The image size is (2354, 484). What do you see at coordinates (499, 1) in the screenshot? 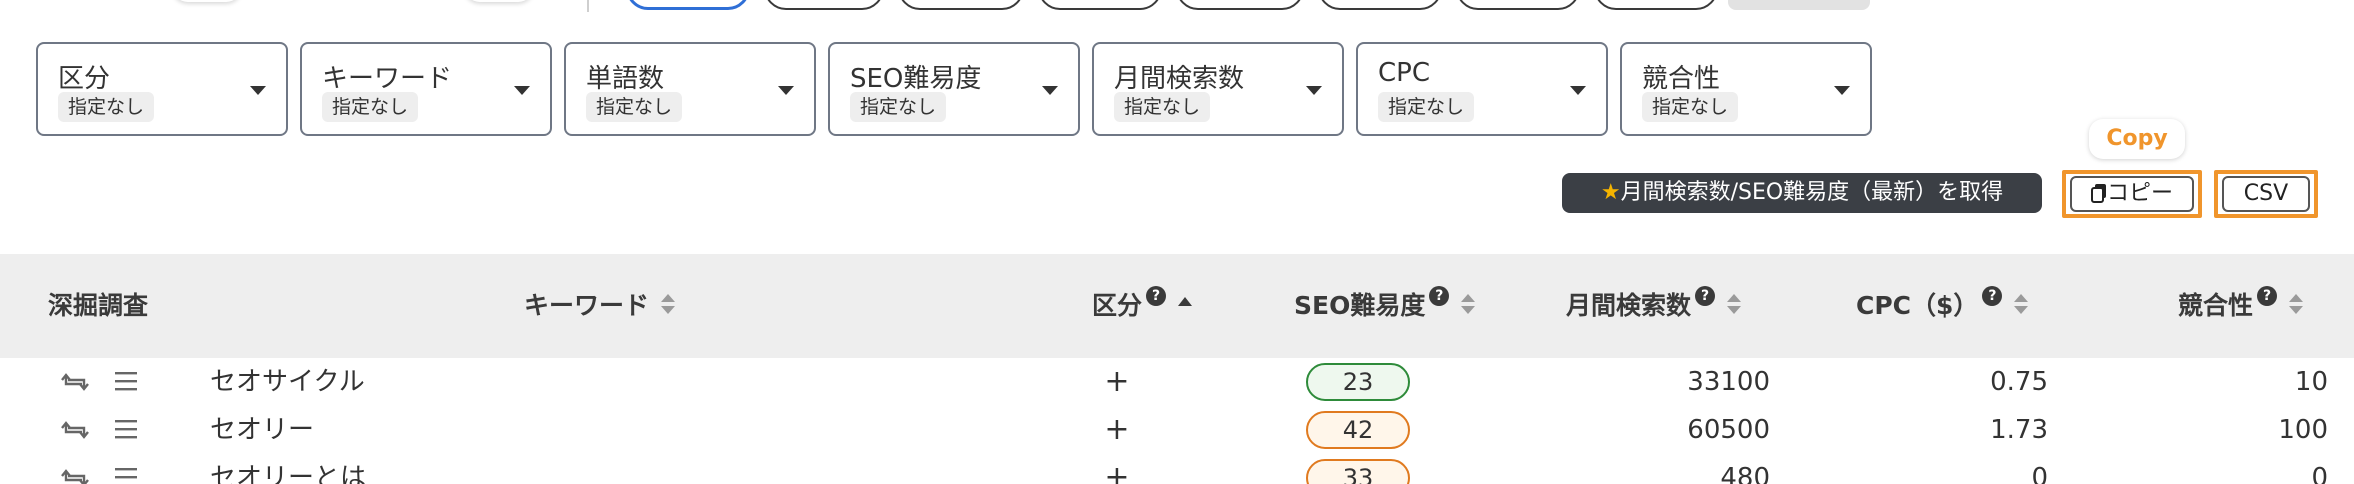
I see `top-control-right` at bounding box center [499, 1].